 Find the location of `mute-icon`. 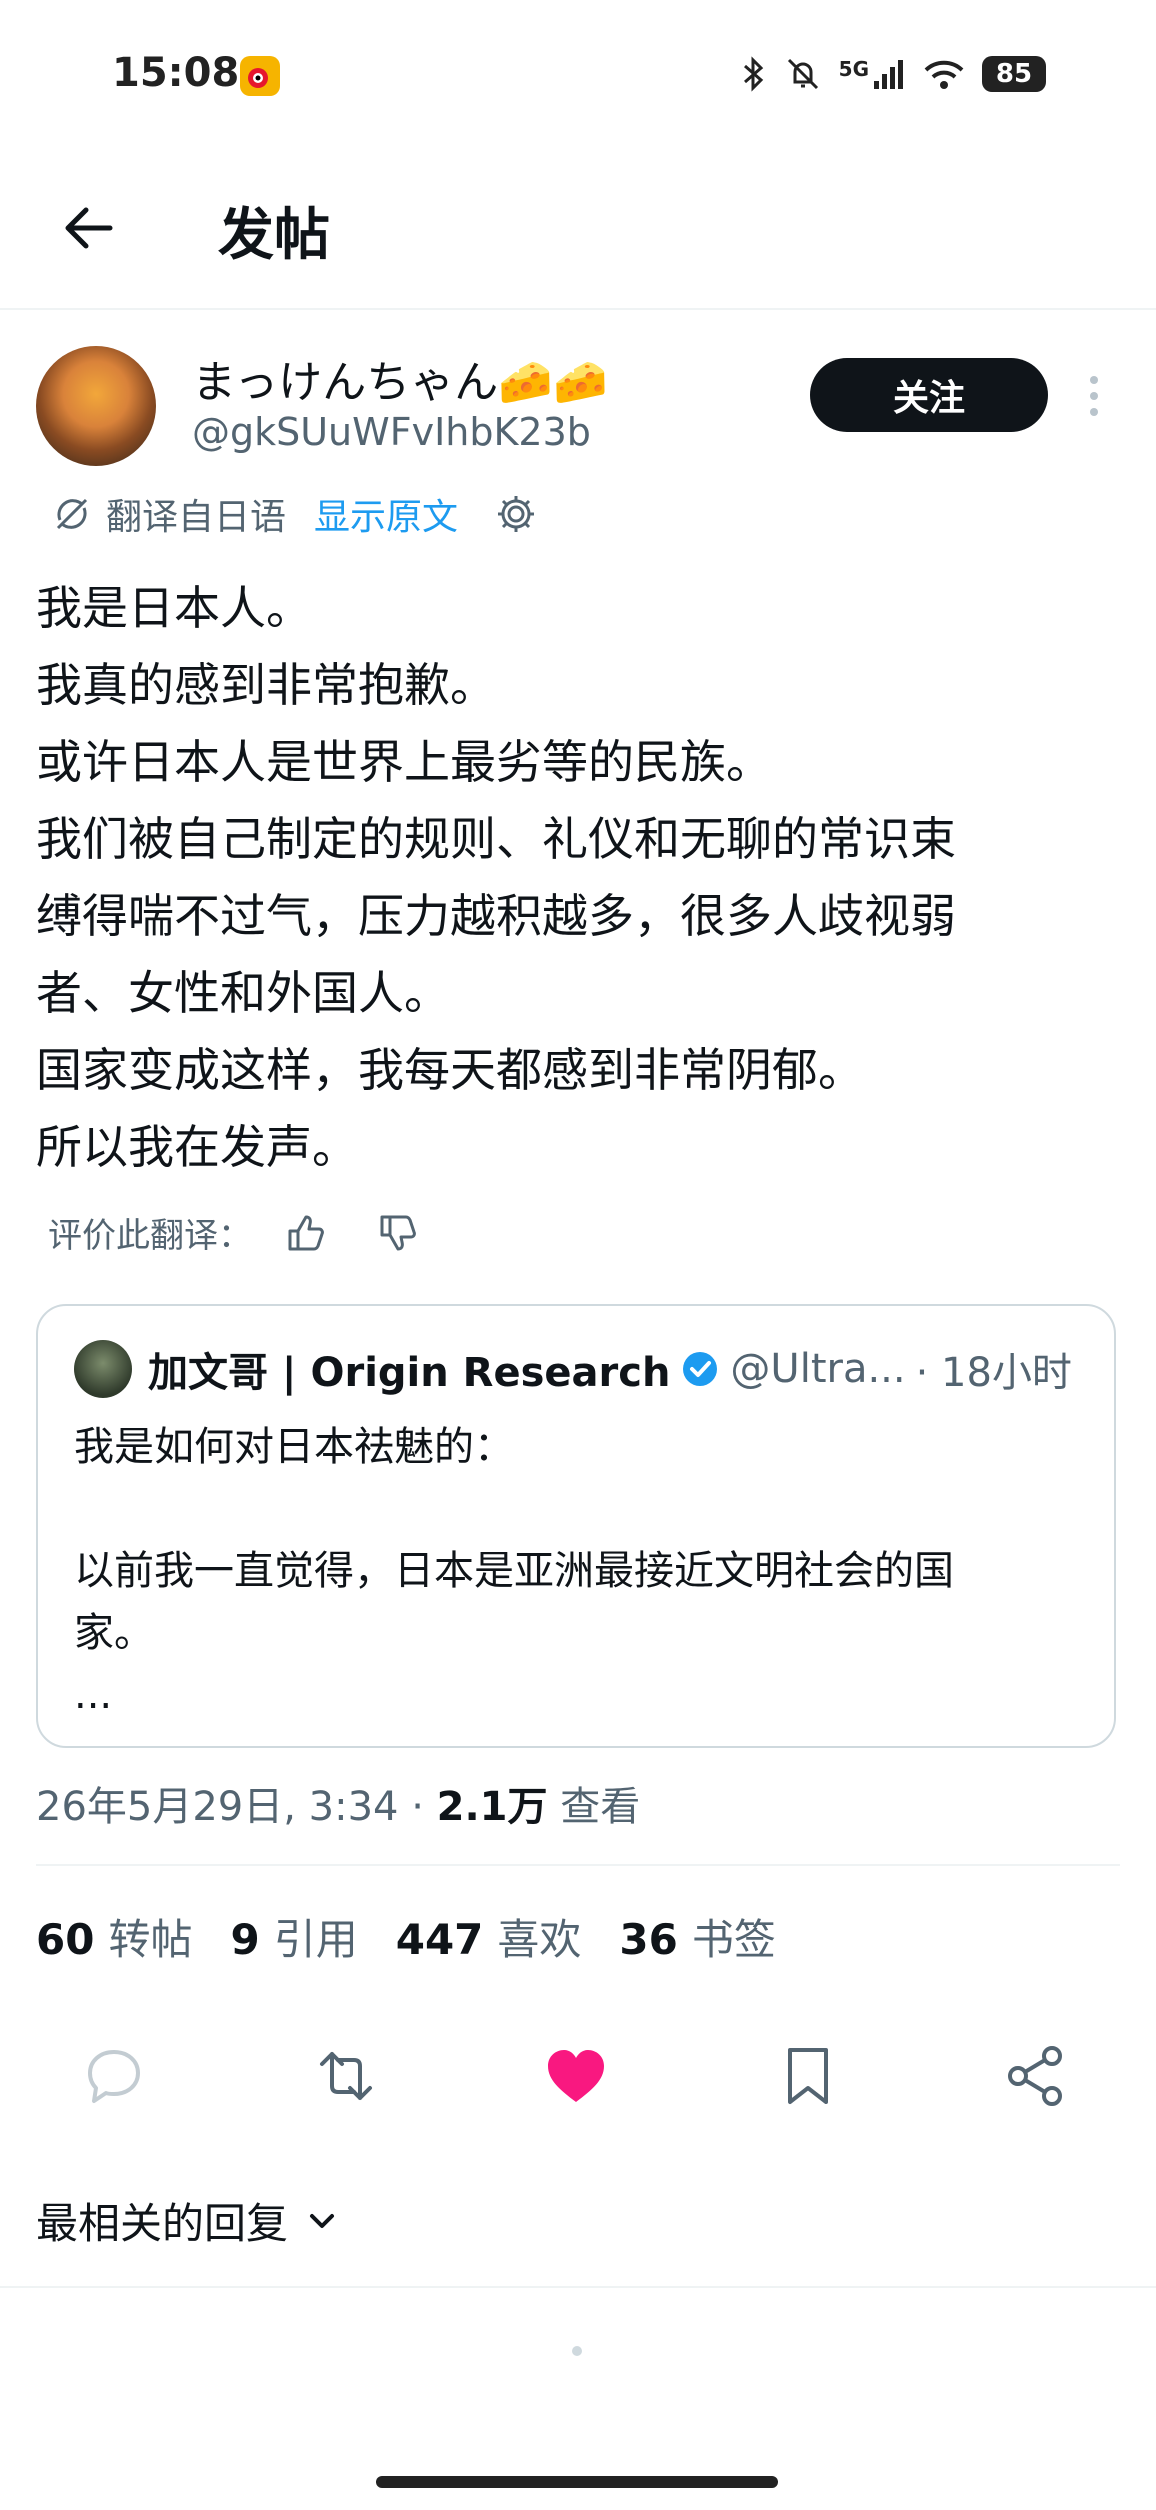

mute-icon is located at coordinates (802, 74).